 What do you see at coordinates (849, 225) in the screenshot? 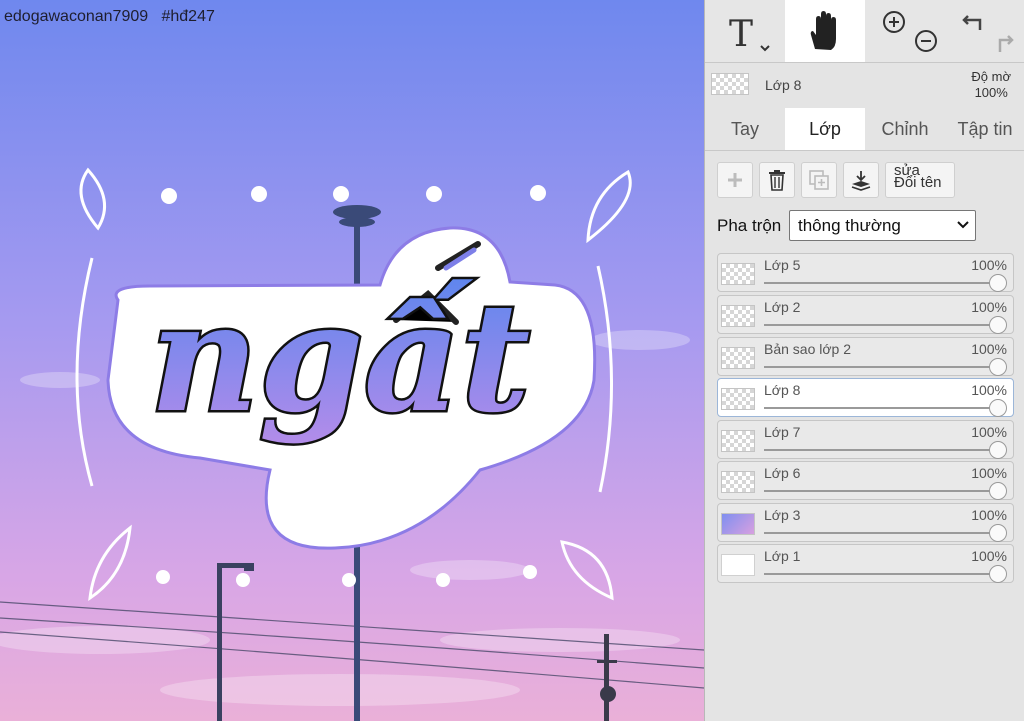
I see `blend-mode-value: thông thường` at bounding box center [849, 225].